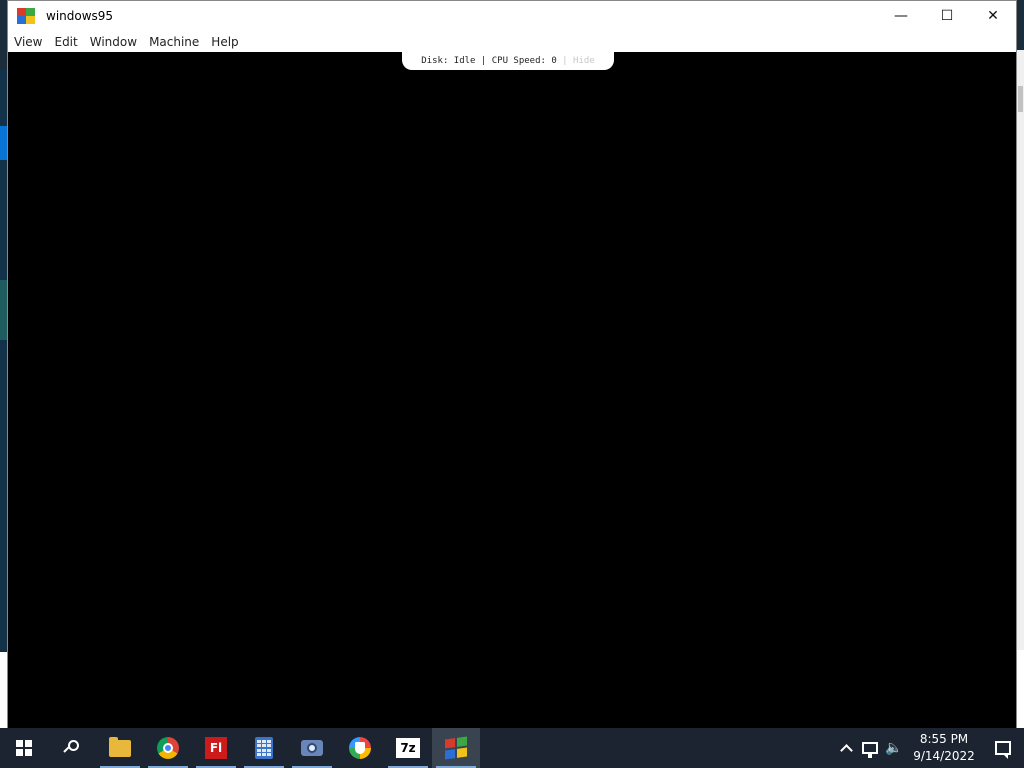 Image resolution: width=1024 pixels, height=768 pixels. Describe the element at coordinates (26, 16) in the screenshot. I see `windows95-app-icon` at that location.